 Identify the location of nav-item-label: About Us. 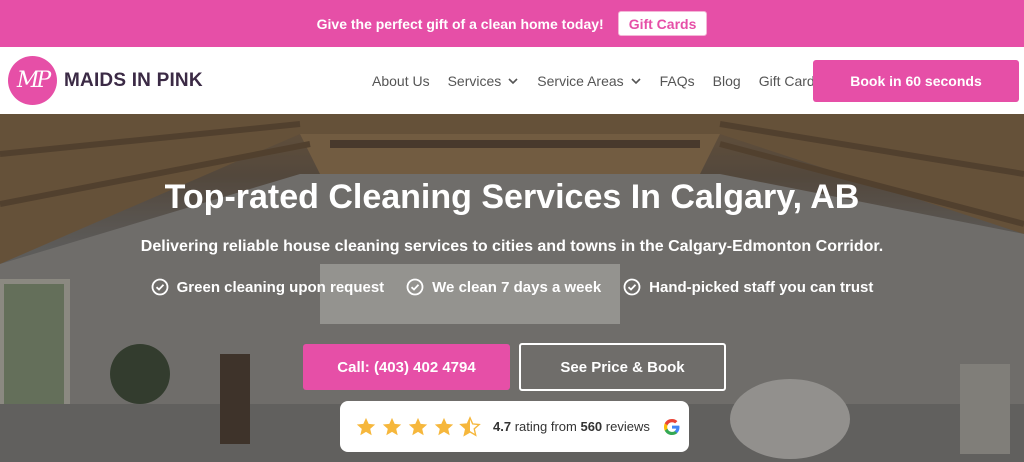
(401, 80).